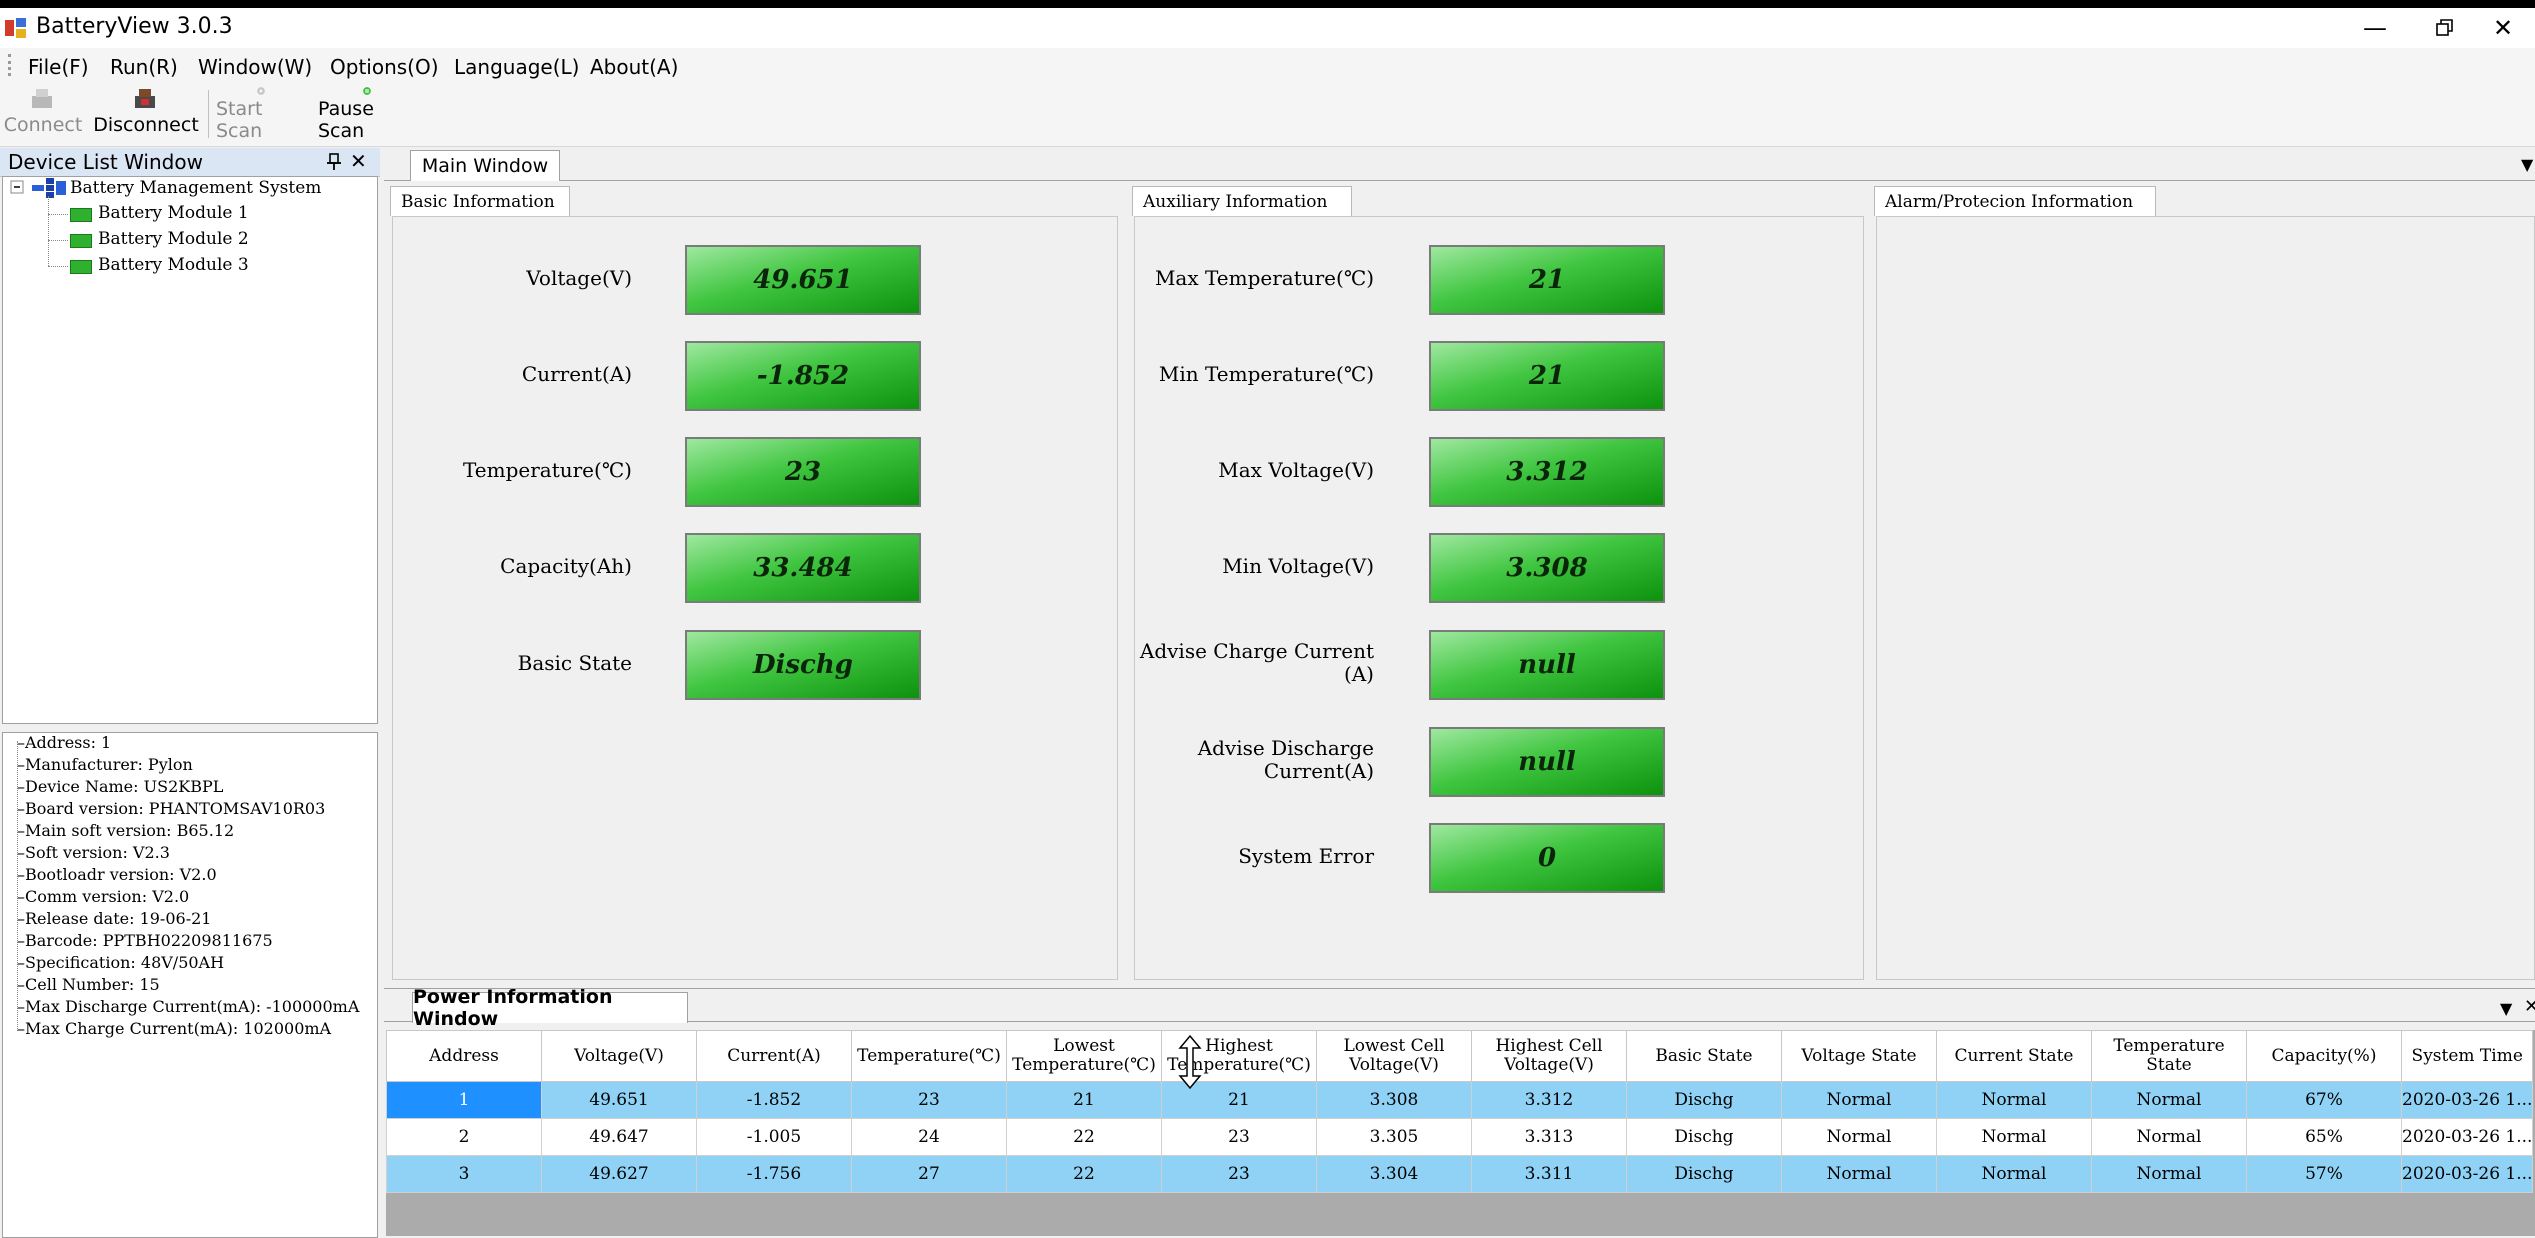 This screenshot has width=2535, height=1238. What do you see at coordinates (49, 231) in the screenshot?
I see `tree-line` at bounding box center [49, 231].